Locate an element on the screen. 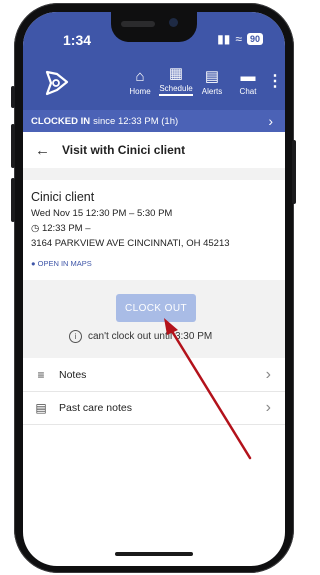 Image resolution: width=320 pixels, height=575 pixels. annotation-arrow is located at coordinates (208, 389).